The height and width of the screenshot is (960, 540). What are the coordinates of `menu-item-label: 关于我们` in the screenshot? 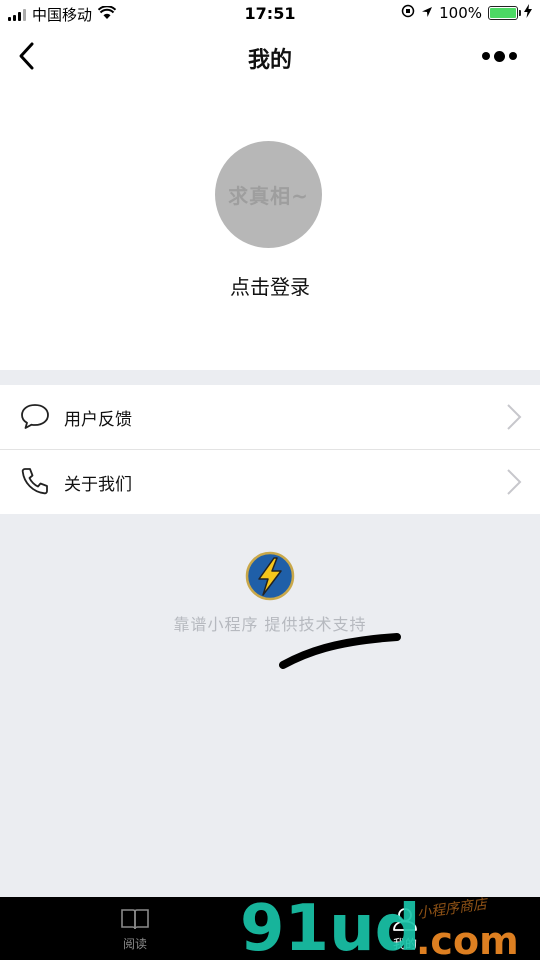 It's located at (98, 484).